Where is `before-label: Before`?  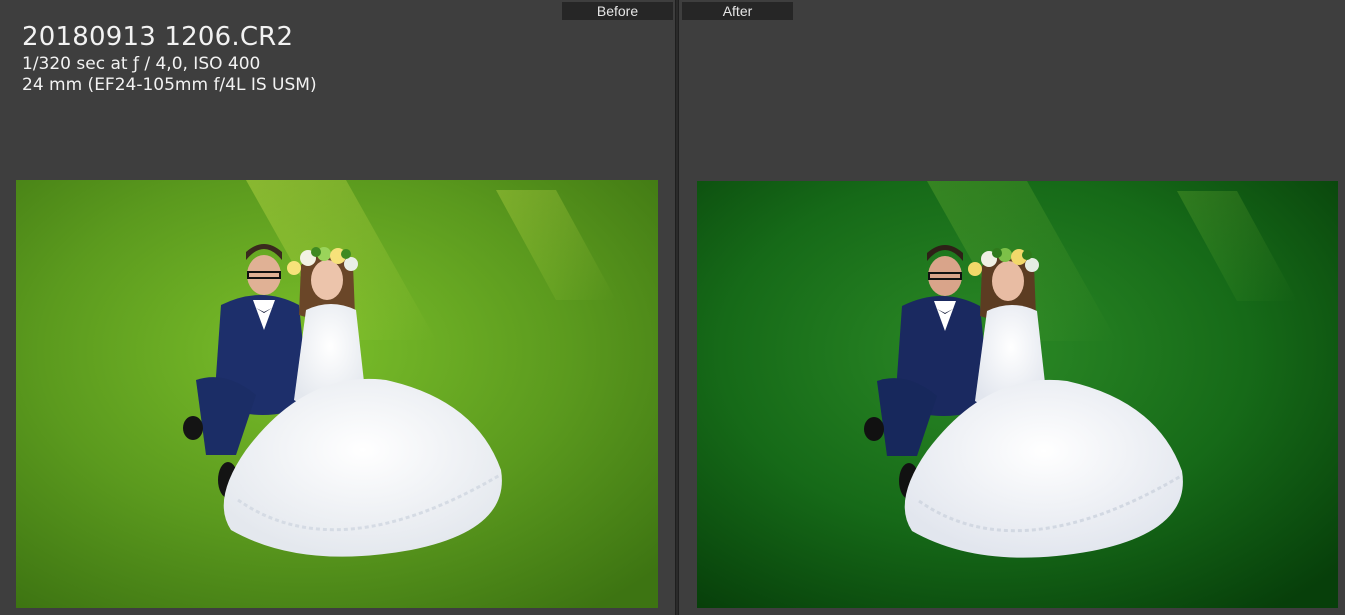 before-label: Before is located at coordinates (617, 11).